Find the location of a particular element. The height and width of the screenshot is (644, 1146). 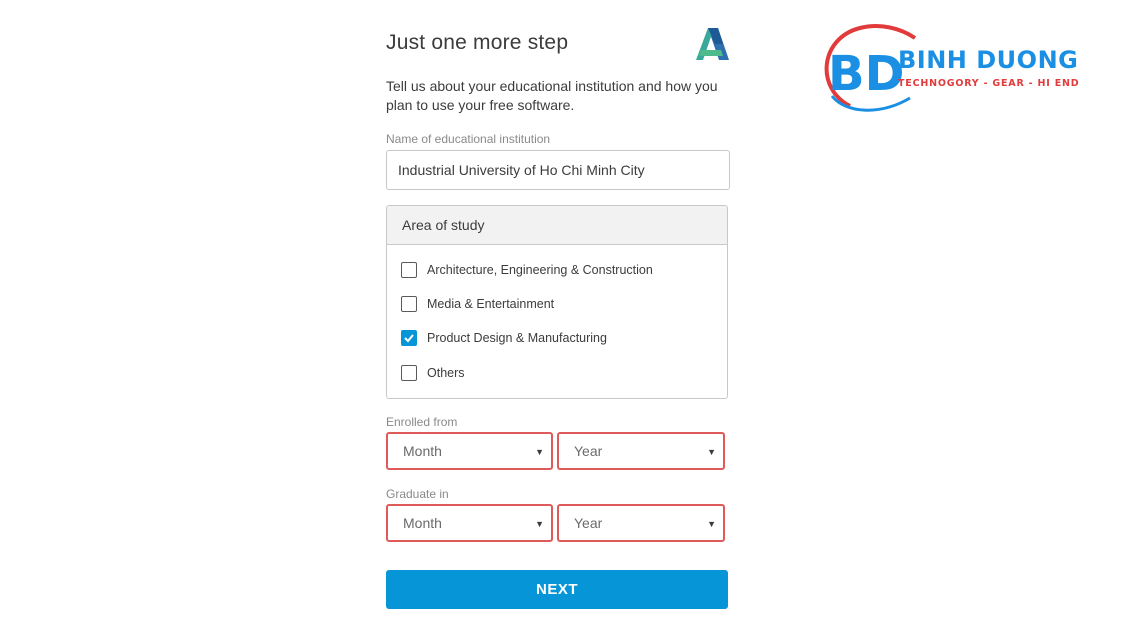

watermark-tagline: TECHNOGORY - GEAR - HI END is located at coordinates (989, 83).